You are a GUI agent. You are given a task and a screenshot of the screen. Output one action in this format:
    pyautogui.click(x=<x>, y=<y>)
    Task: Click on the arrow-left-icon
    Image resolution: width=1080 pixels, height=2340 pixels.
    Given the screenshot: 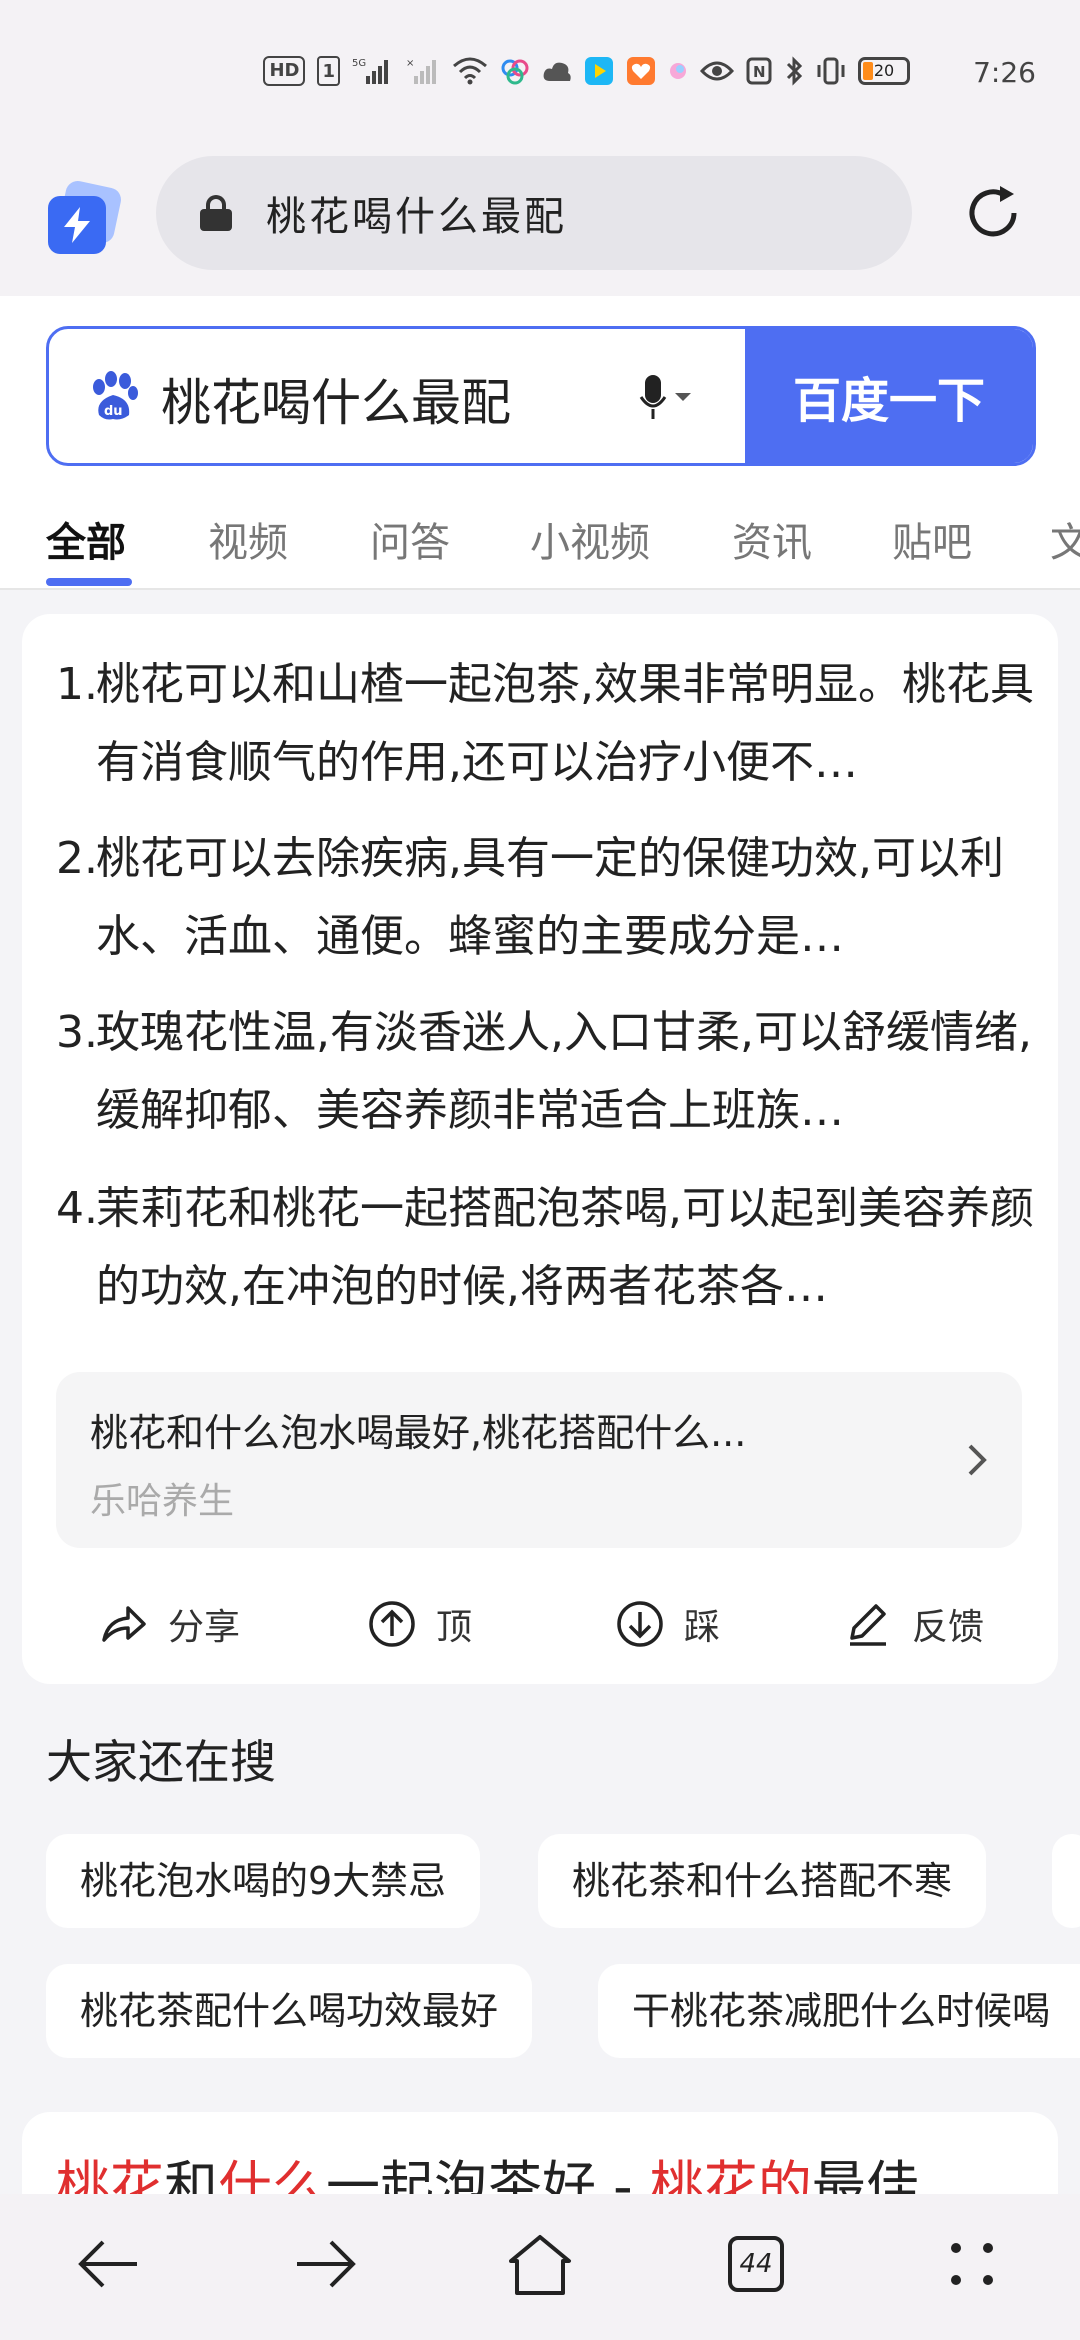 What is the action you would take?
    pyautogui.click(x=107, y=2264)
    